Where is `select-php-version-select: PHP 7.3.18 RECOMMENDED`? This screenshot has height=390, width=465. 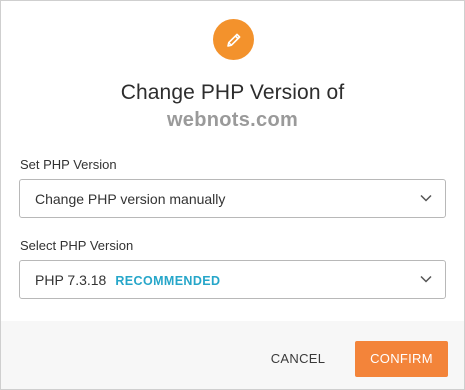 select-php-version-select: PHP 7.3.18 RECOMMENDED is located at coordinates (232, 279).